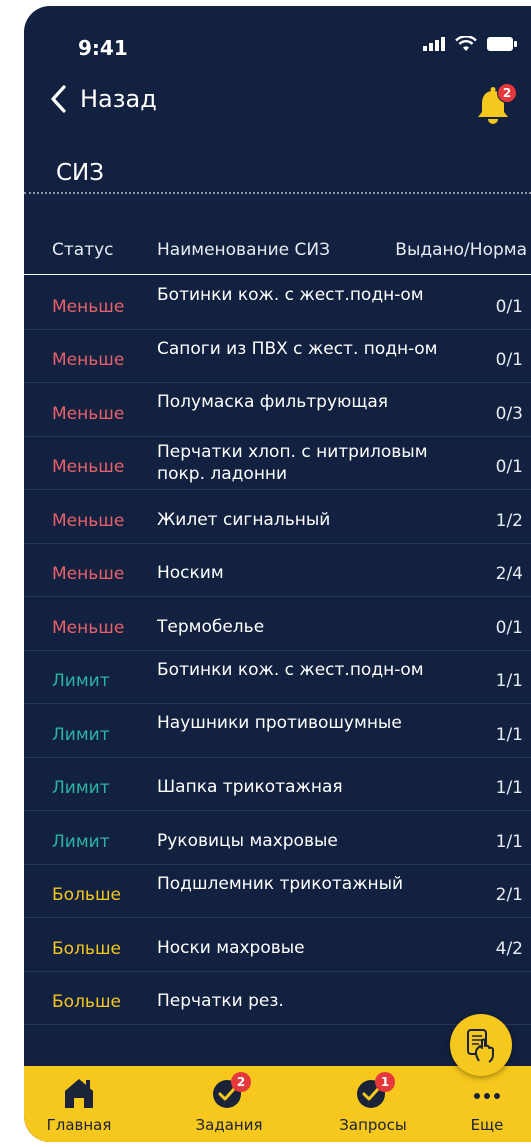 The width and height of the screenshot is (531, 1147). What do you see at coordinates (277, 274) in the screenshot?
I see `header-divider` at bounding box center [277, 274].